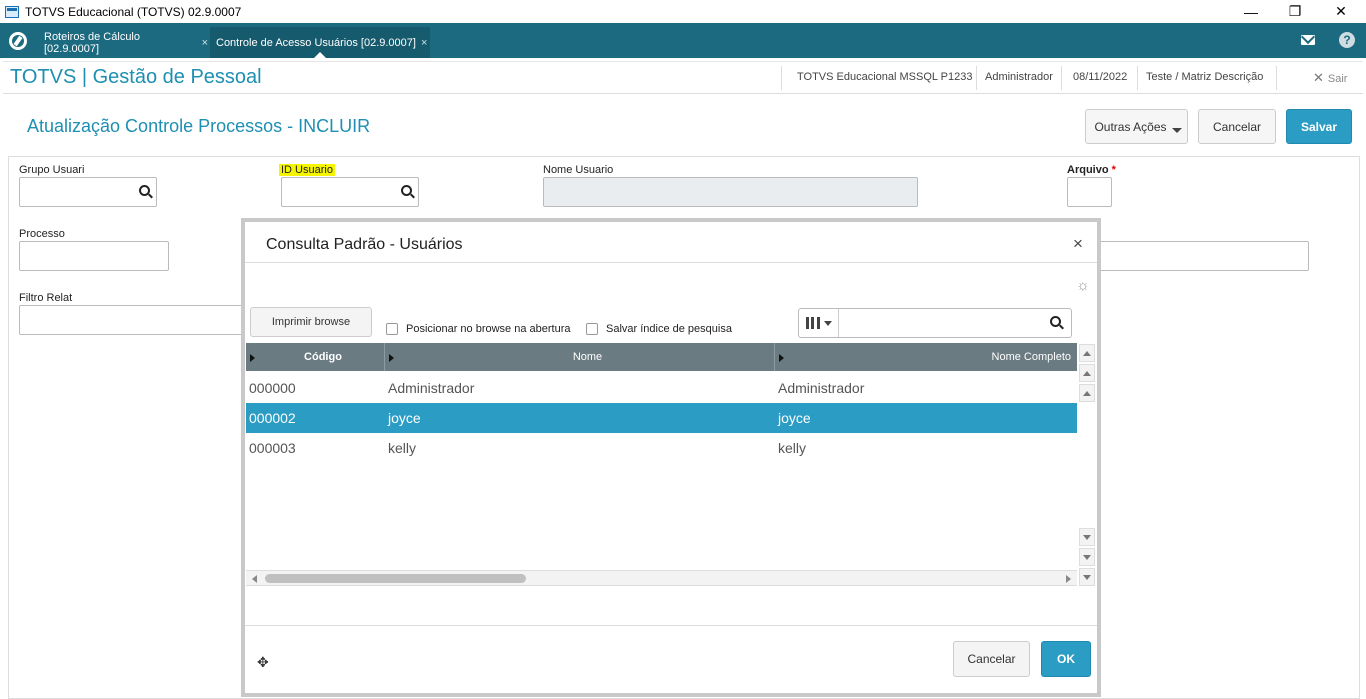  I want to click on cell-nome: joyce, so click(404, 418).